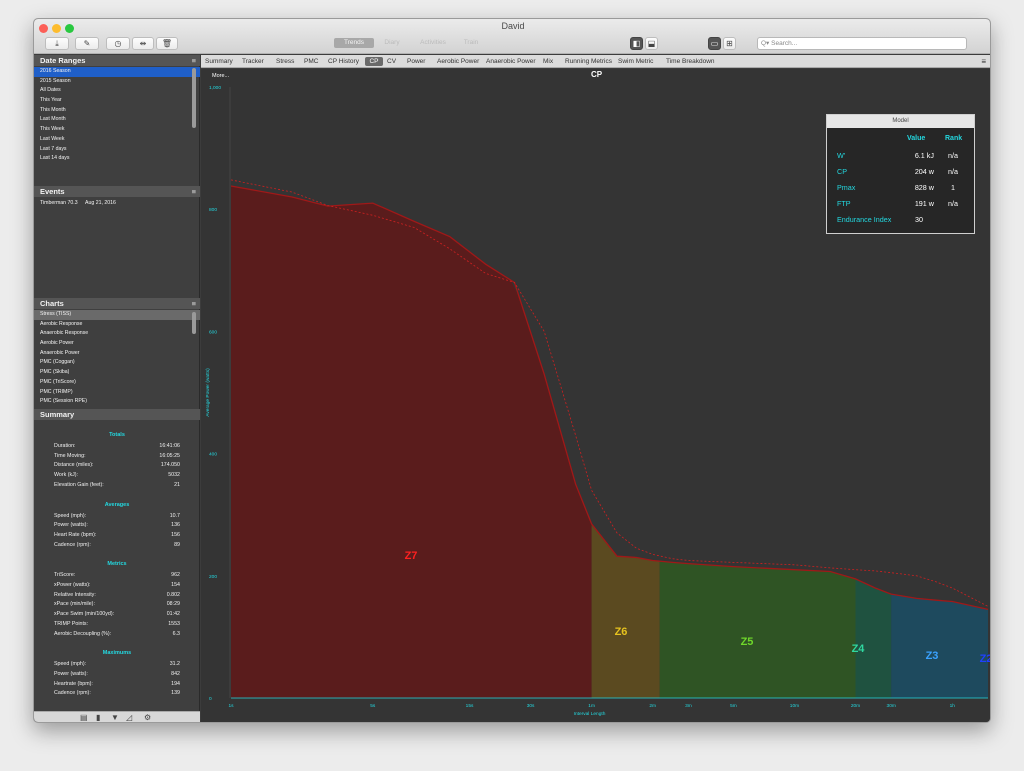  What do you see at coordinates (117, 383) in the screenshot?
I see `chart-item: PMC (TriScore)` at bounding box center [117, 383].